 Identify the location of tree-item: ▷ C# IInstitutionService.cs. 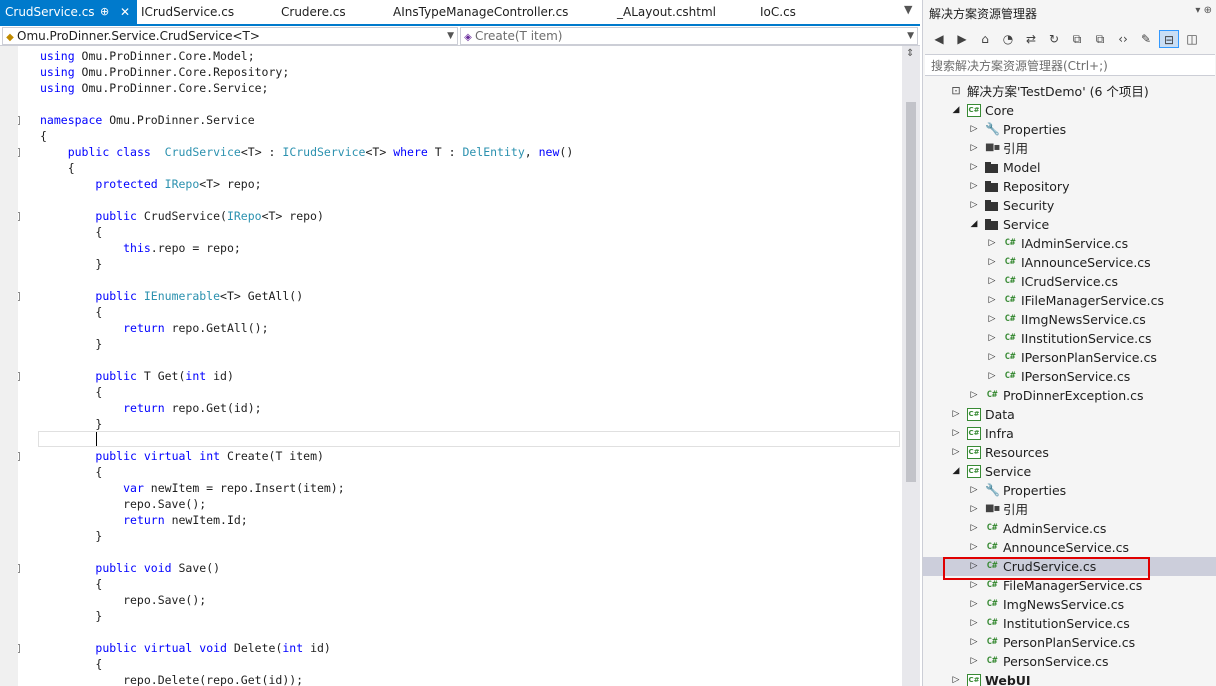
(1069, 338).